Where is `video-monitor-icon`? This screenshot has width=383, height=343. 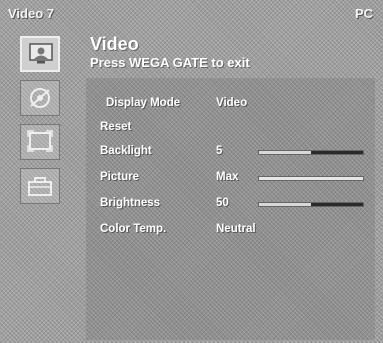
video-monitor-icon is located at coordinates (41, 53).